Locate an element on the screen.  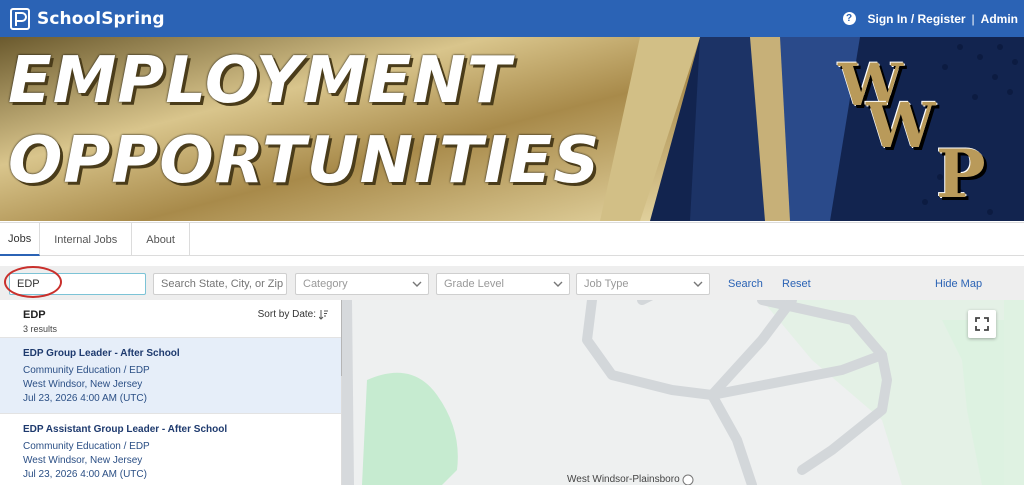
fullscreen-icon is located at coordinates (982, 324).